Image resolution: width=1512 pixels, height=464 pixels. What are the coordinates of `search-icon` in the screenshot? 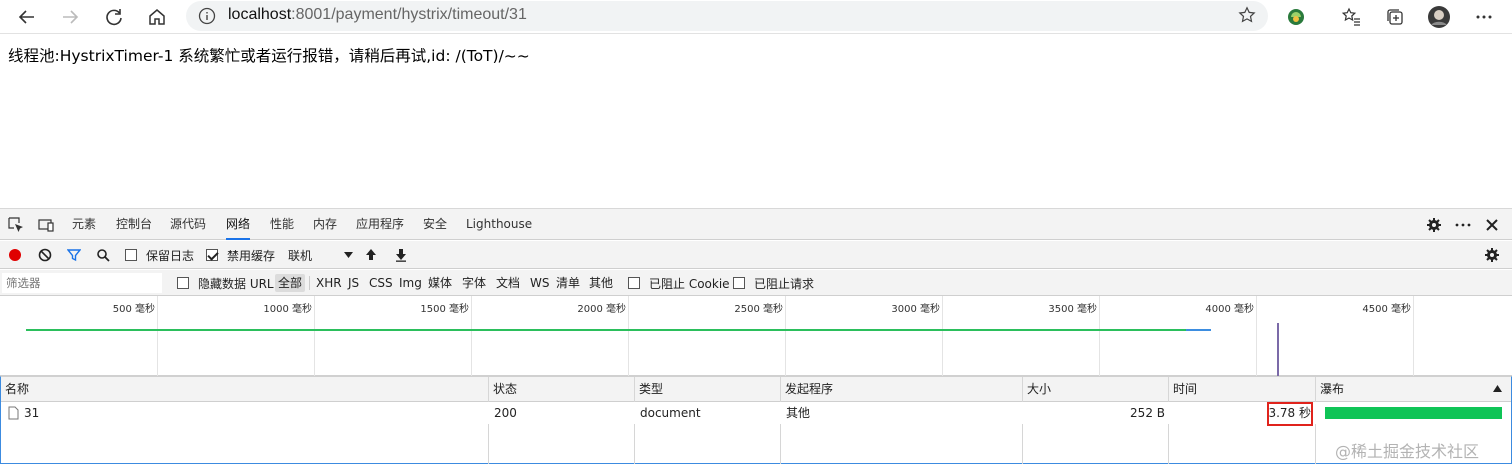 It's located at (103, 255).